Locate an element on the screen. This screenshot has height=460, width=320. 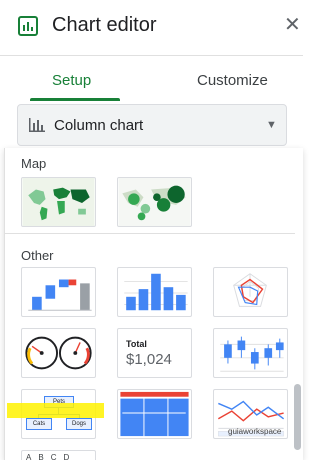
table-header-a: A is located at coordinates (32, 456).